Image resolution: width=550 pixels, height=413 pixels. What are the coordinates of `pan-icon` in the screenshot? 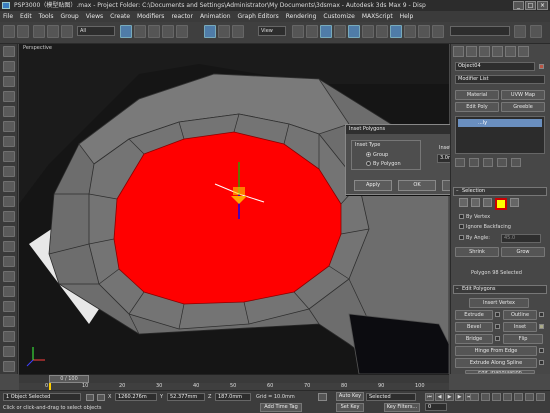 It's located at (529, 397).